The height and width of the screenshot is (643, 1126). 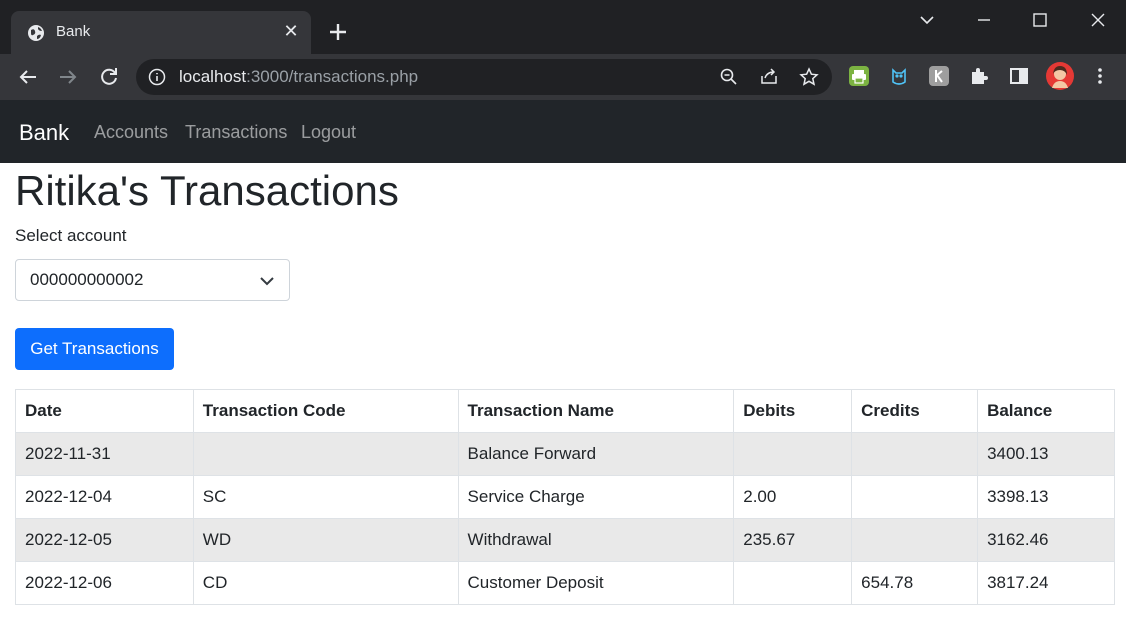 What do you see at coordinates (104, 454) in the screenshot?
I see `cell-date: 2022-11-31` at bounding box center [104, 454].